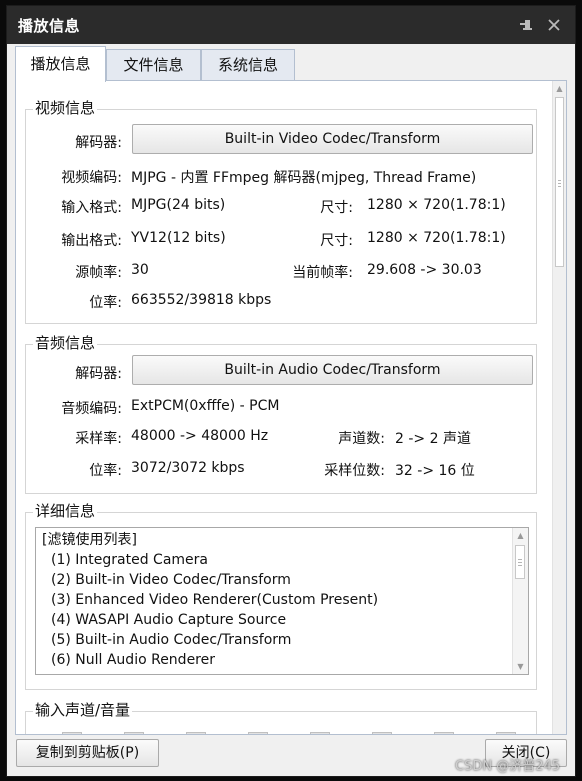  I want to click on video-decoder-button: Built-in Video Codec/Transform, so click(332, 139).